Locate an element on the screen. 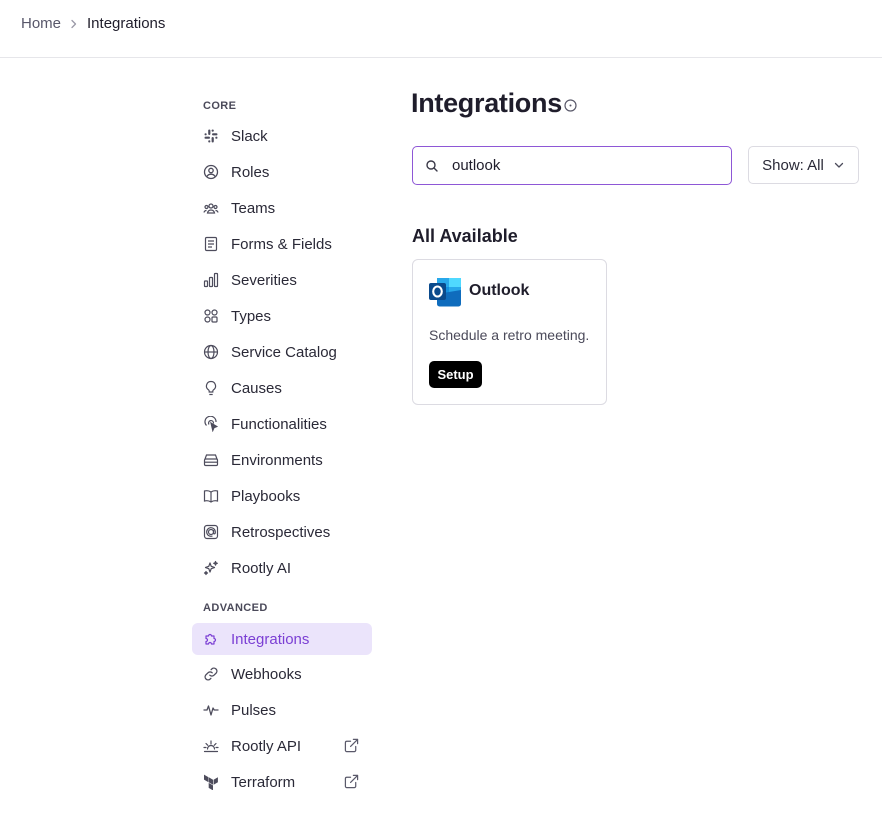 This screenshot has height=832, width=882. sidebar-item-label: Retrospectives is located at coordinates (281, 532).